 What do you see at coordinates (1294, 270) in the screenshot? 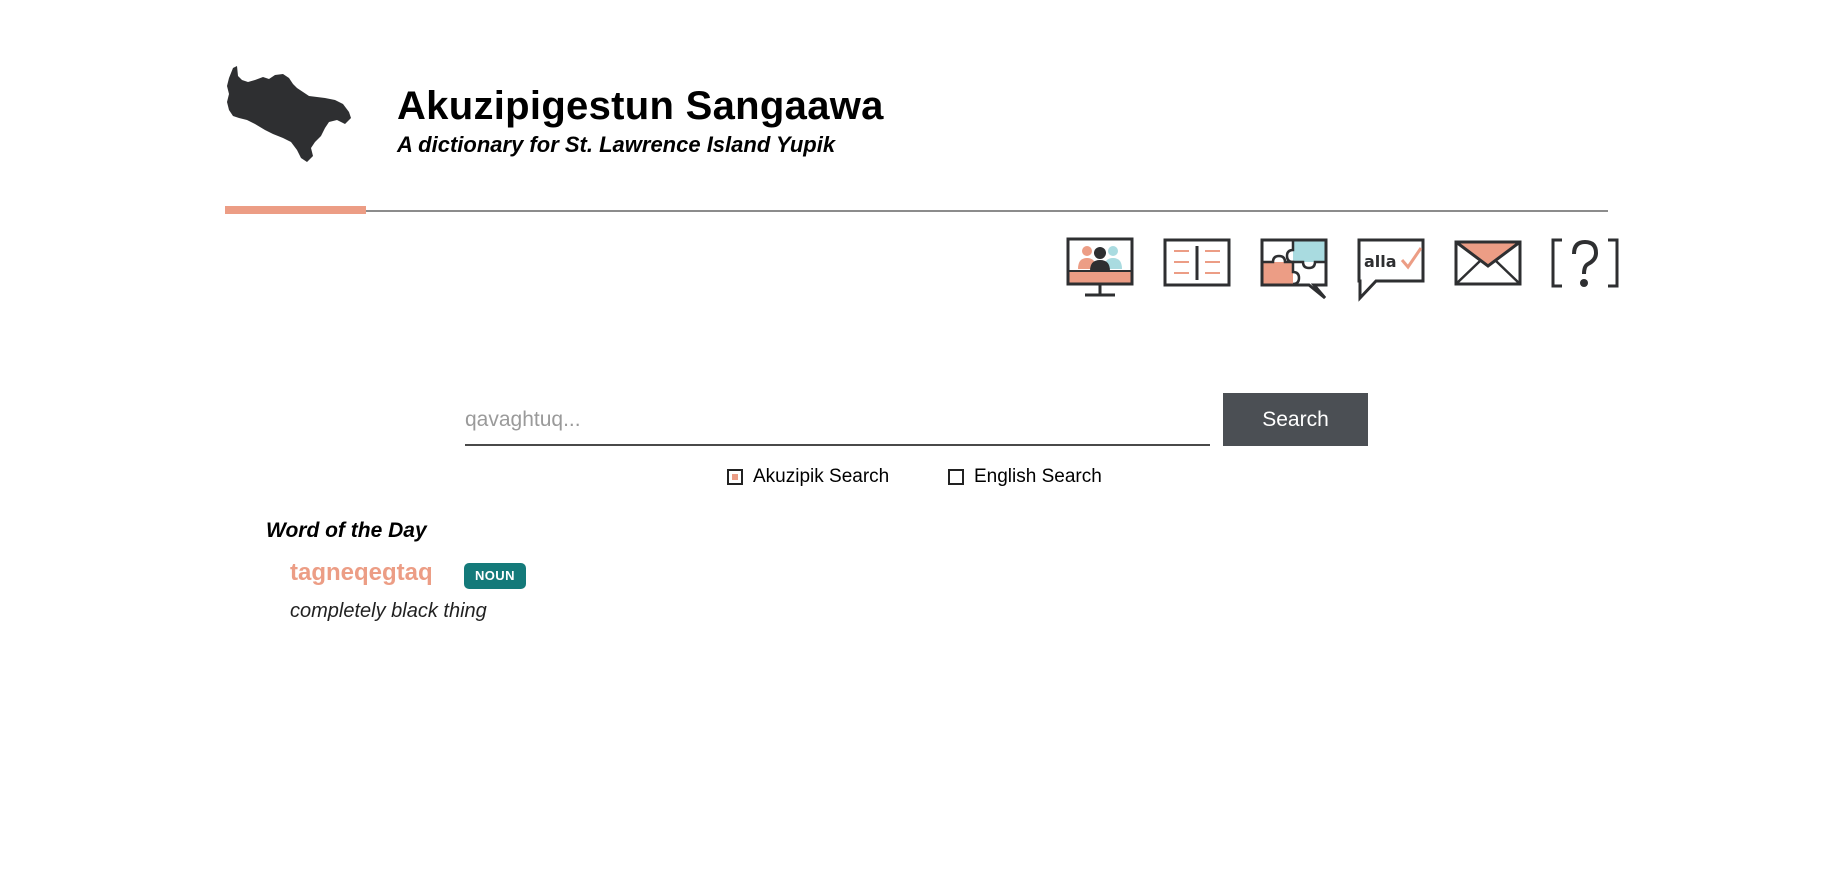
I see `puzzle-icon` at bounding box center [1294, 270].